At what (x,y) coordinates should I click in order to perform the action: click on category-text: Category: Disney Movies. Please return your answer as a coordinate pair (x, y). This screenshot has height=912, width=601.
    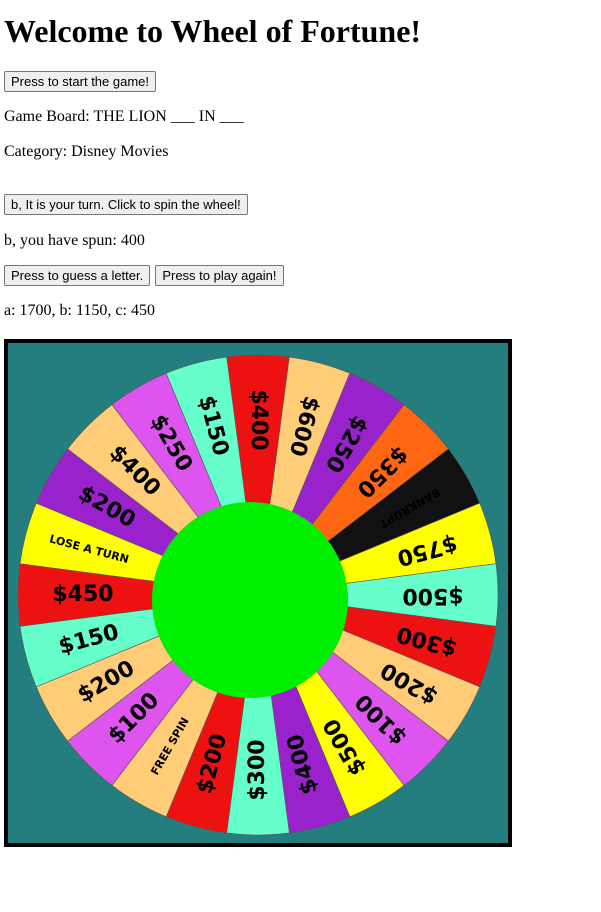
    Looking at the image, I should click on (86, 151).